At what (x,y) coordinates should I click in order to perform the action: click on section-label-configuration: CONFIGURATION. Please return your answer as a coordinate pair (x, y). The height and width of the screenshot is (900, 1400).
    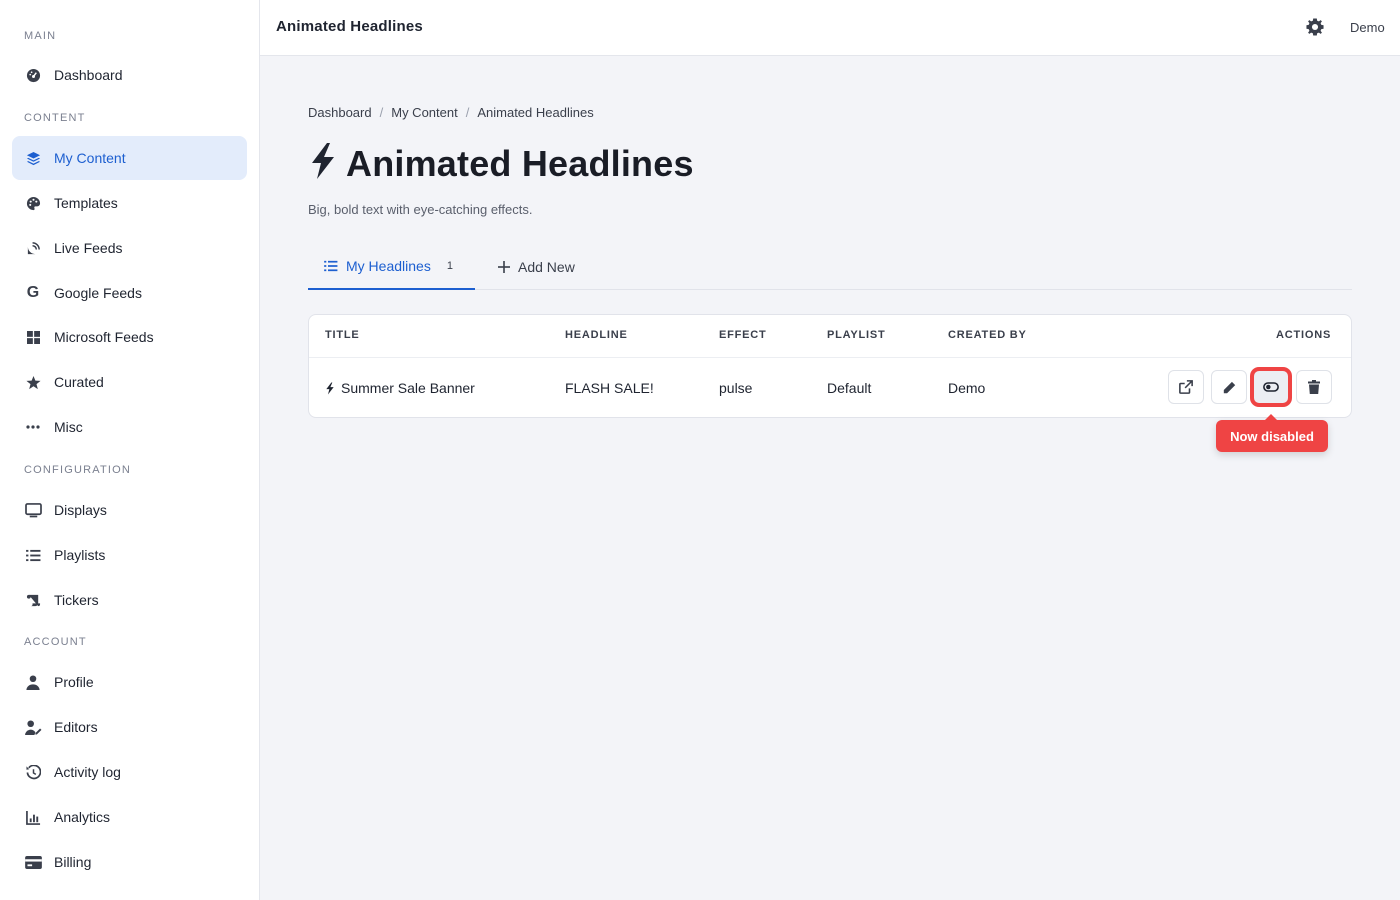
    Looking at the image, I should click on (78, 470).